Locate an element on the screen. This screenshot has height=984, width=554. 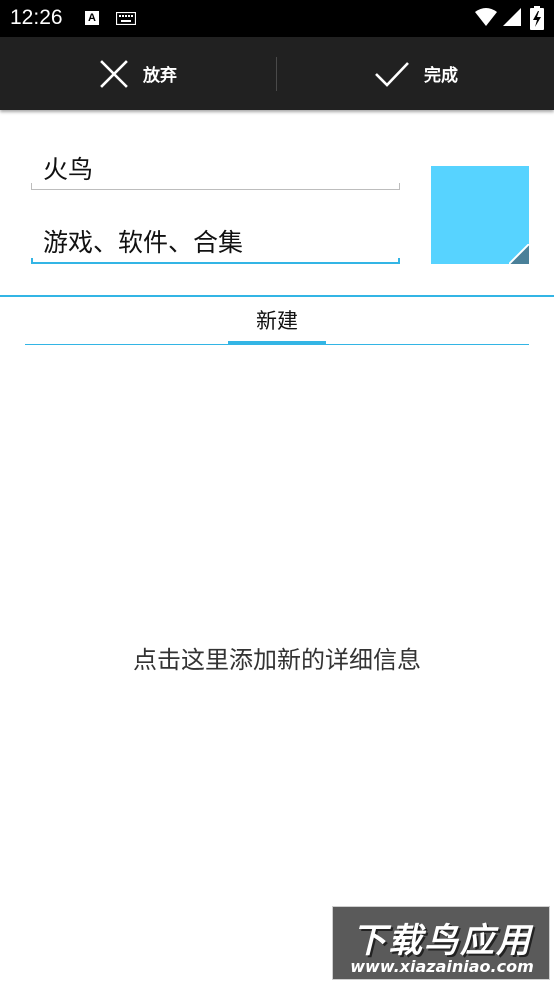
color-swatch is located at coordinates (480, 215).